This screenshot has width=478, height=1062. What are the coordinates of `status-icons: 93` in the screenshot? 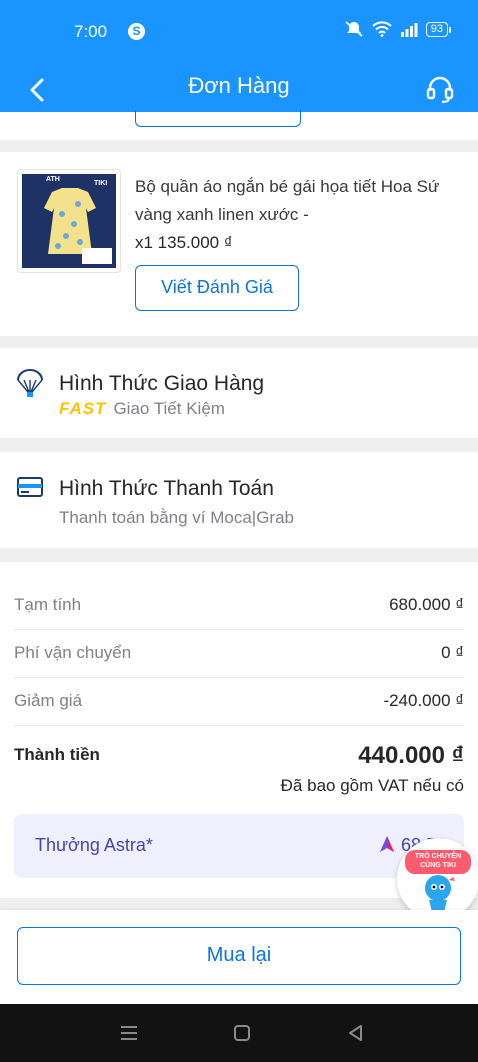 It's located at (398, 29).